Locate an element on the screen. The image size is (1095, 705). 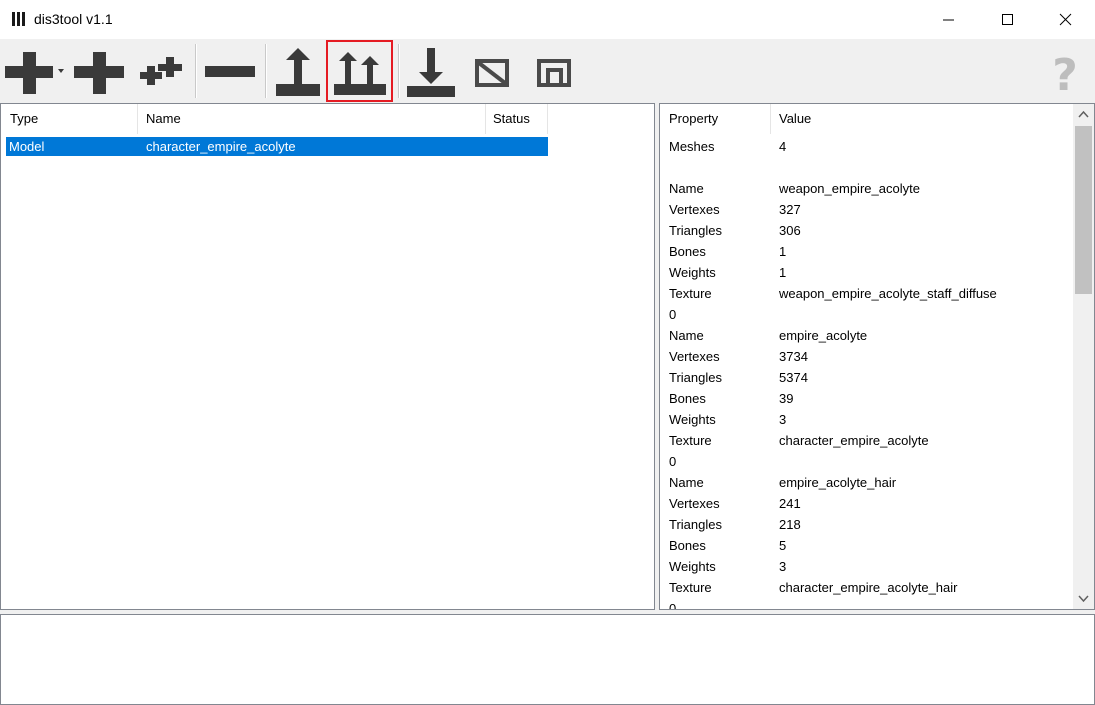
app-icon is located at coordinates (19, 19).